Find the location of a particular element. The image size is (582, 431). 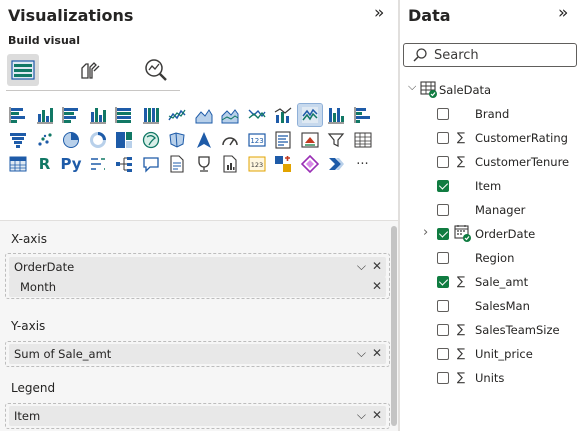

area-visual-button is located at coordinates (204, 115).